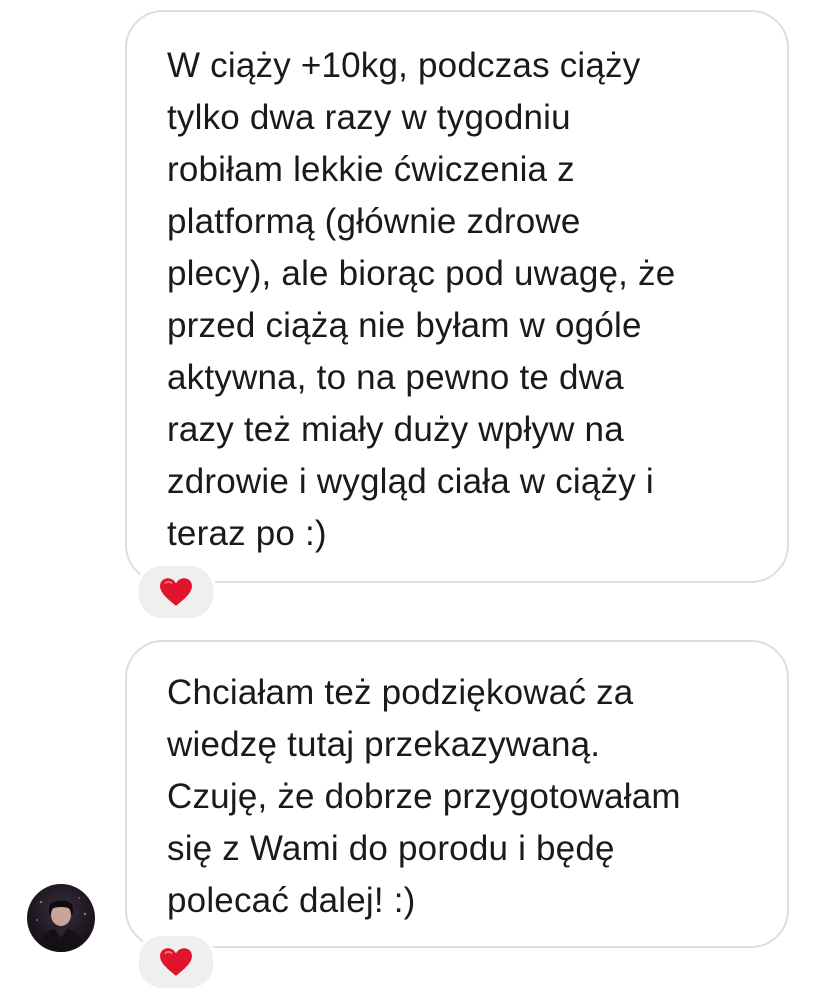  Describe the element at coordinates (424, 796) in the screenshot. I see `message-line: Czuję, że dobrze przygotowałam` at that location.